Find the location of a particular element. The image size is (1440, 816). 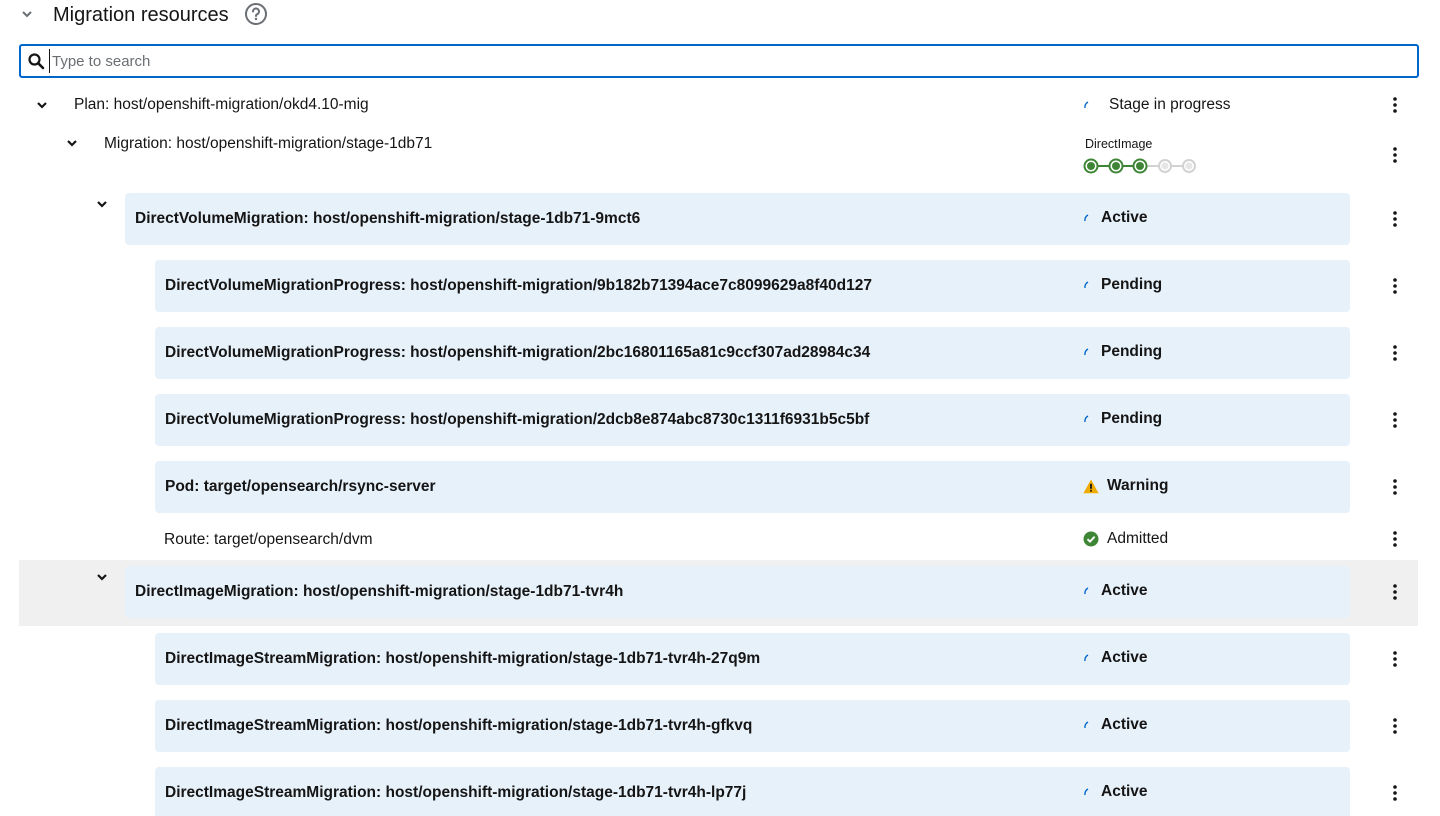

migration-toggle is located at coordinates (72, 143).